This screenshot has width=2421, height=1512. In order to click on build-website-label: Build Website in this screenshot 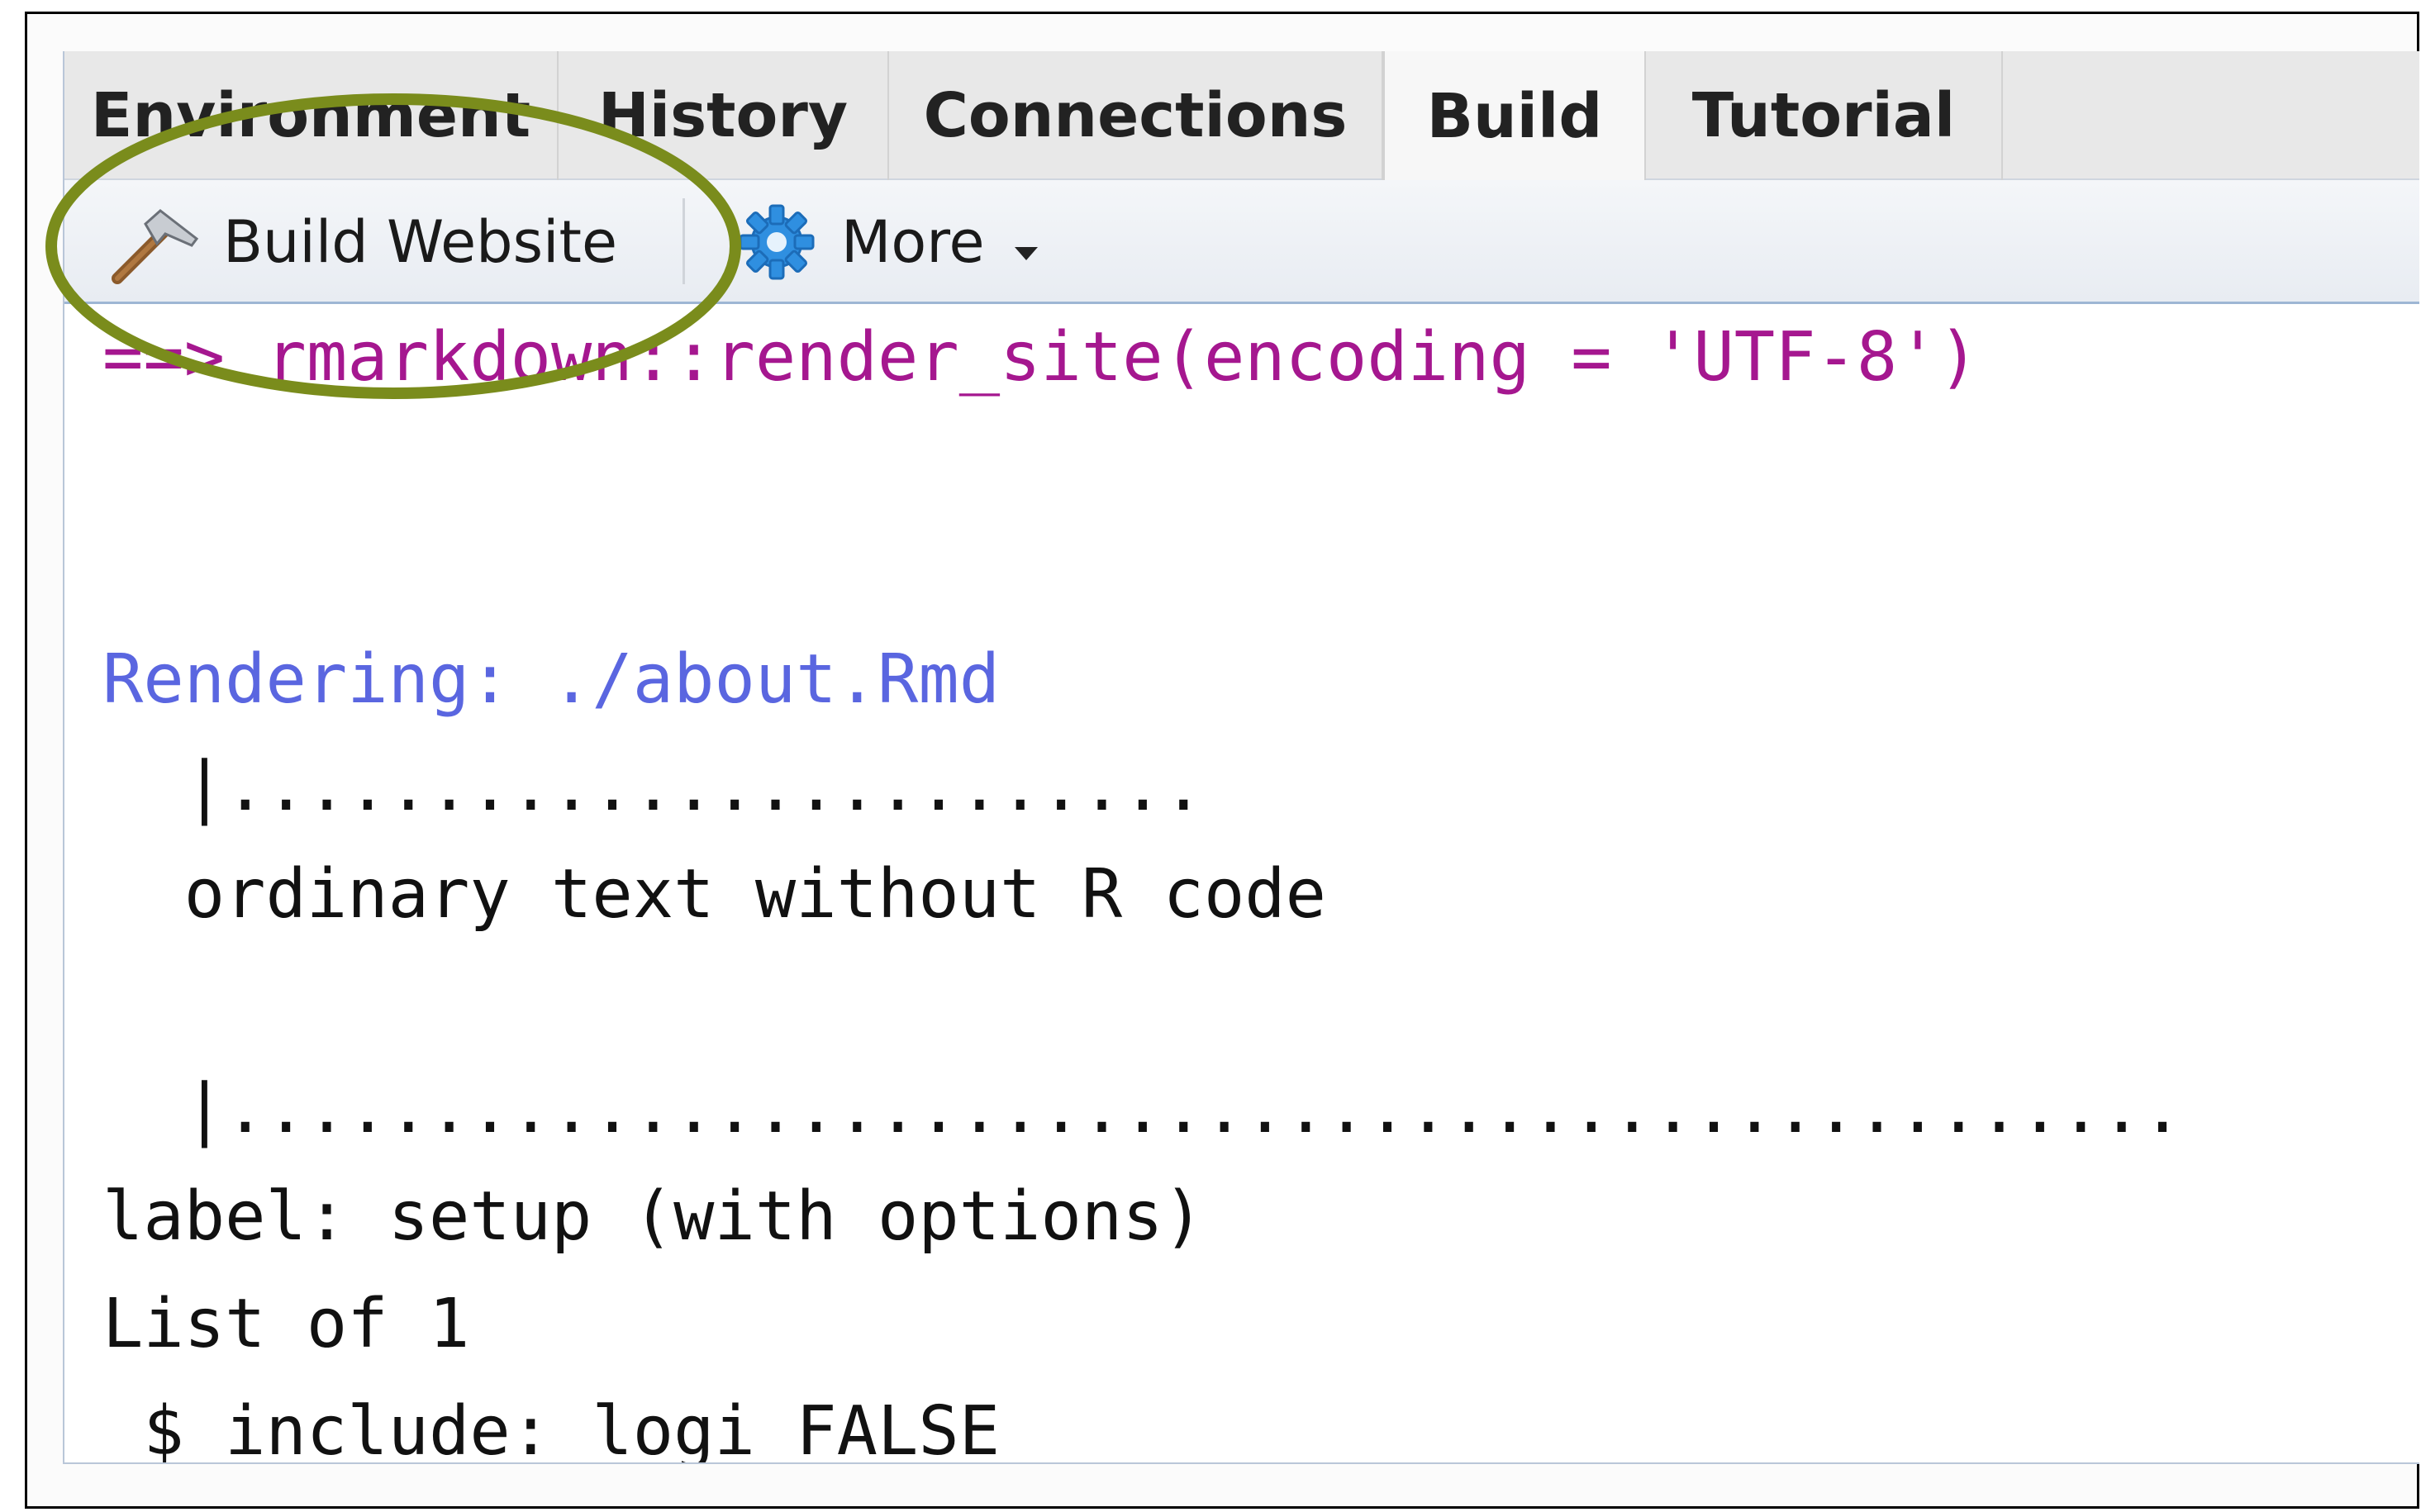, I will do `click(420, 242)`.